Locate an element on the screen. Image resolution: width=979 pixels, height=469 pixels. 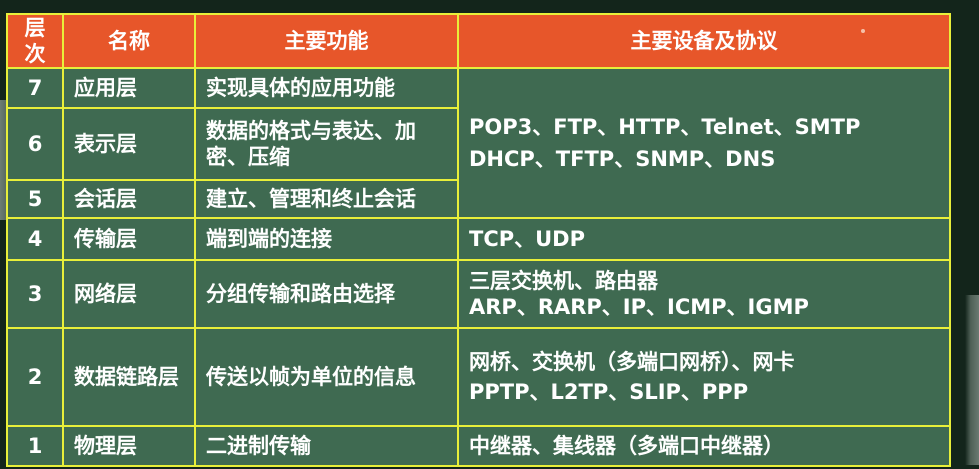
row-devices-cell: 中继器、集线器（多端口中继器） is located at coordinates (704, 446).